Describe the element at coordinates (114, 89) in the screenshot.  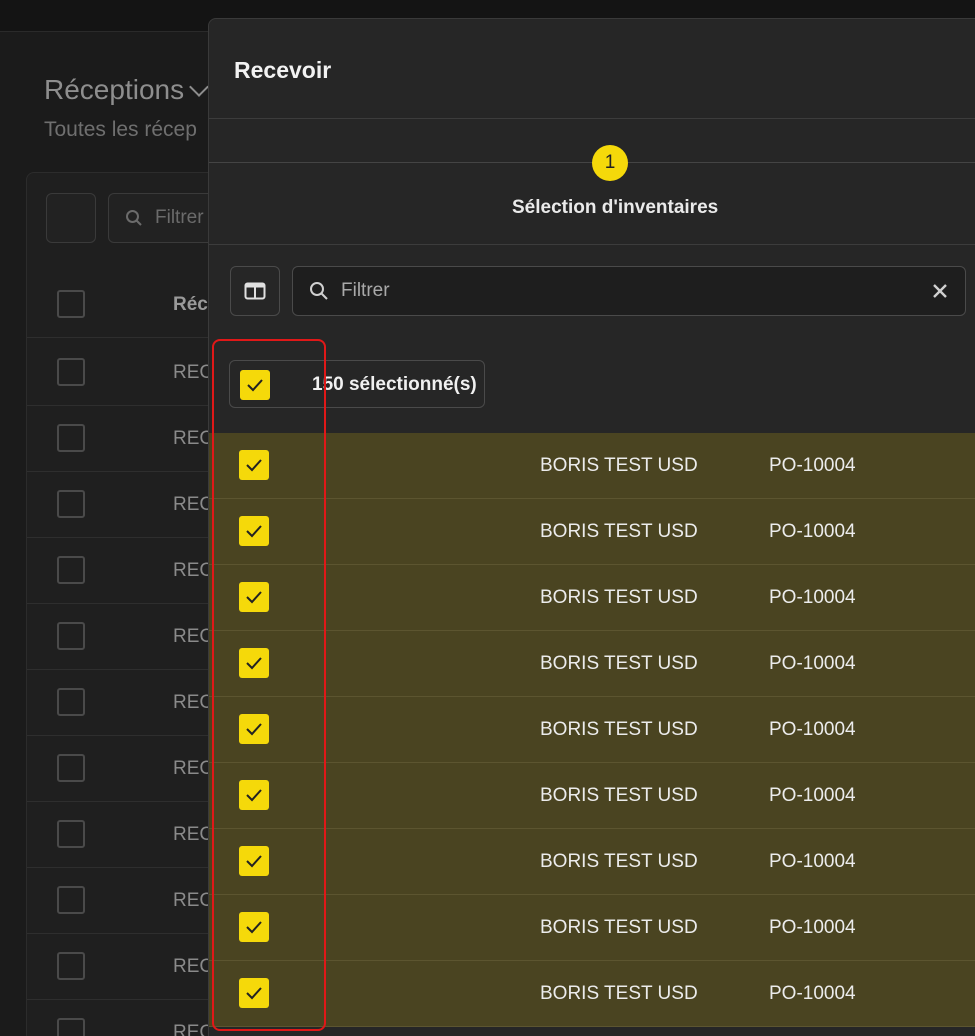
I see `page-title-text: Réceptions` at that location.